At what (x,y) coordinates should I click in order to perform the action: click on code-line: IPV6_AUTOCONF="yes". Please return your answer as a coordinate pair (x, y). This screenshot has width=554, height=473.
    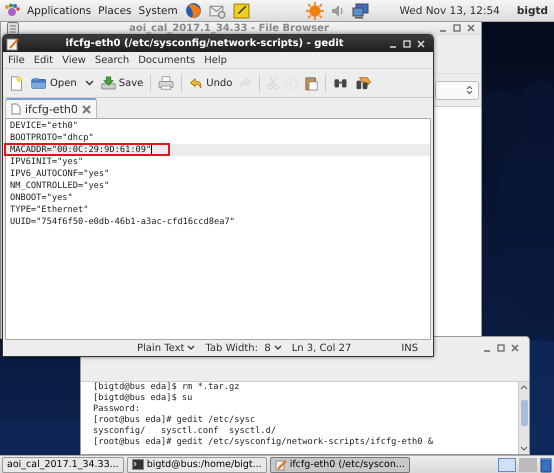
    Looking at the image, I should click on (60, 174).